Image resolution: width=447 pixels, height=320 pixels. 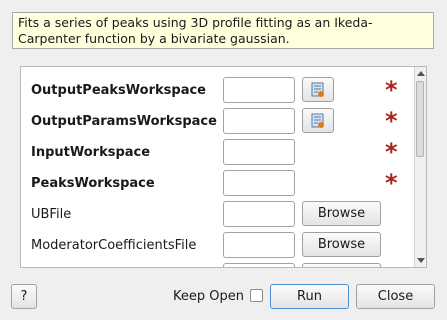 I want to click on property-label: OutputPeaksWorkspace, so click(x=118, y=90).